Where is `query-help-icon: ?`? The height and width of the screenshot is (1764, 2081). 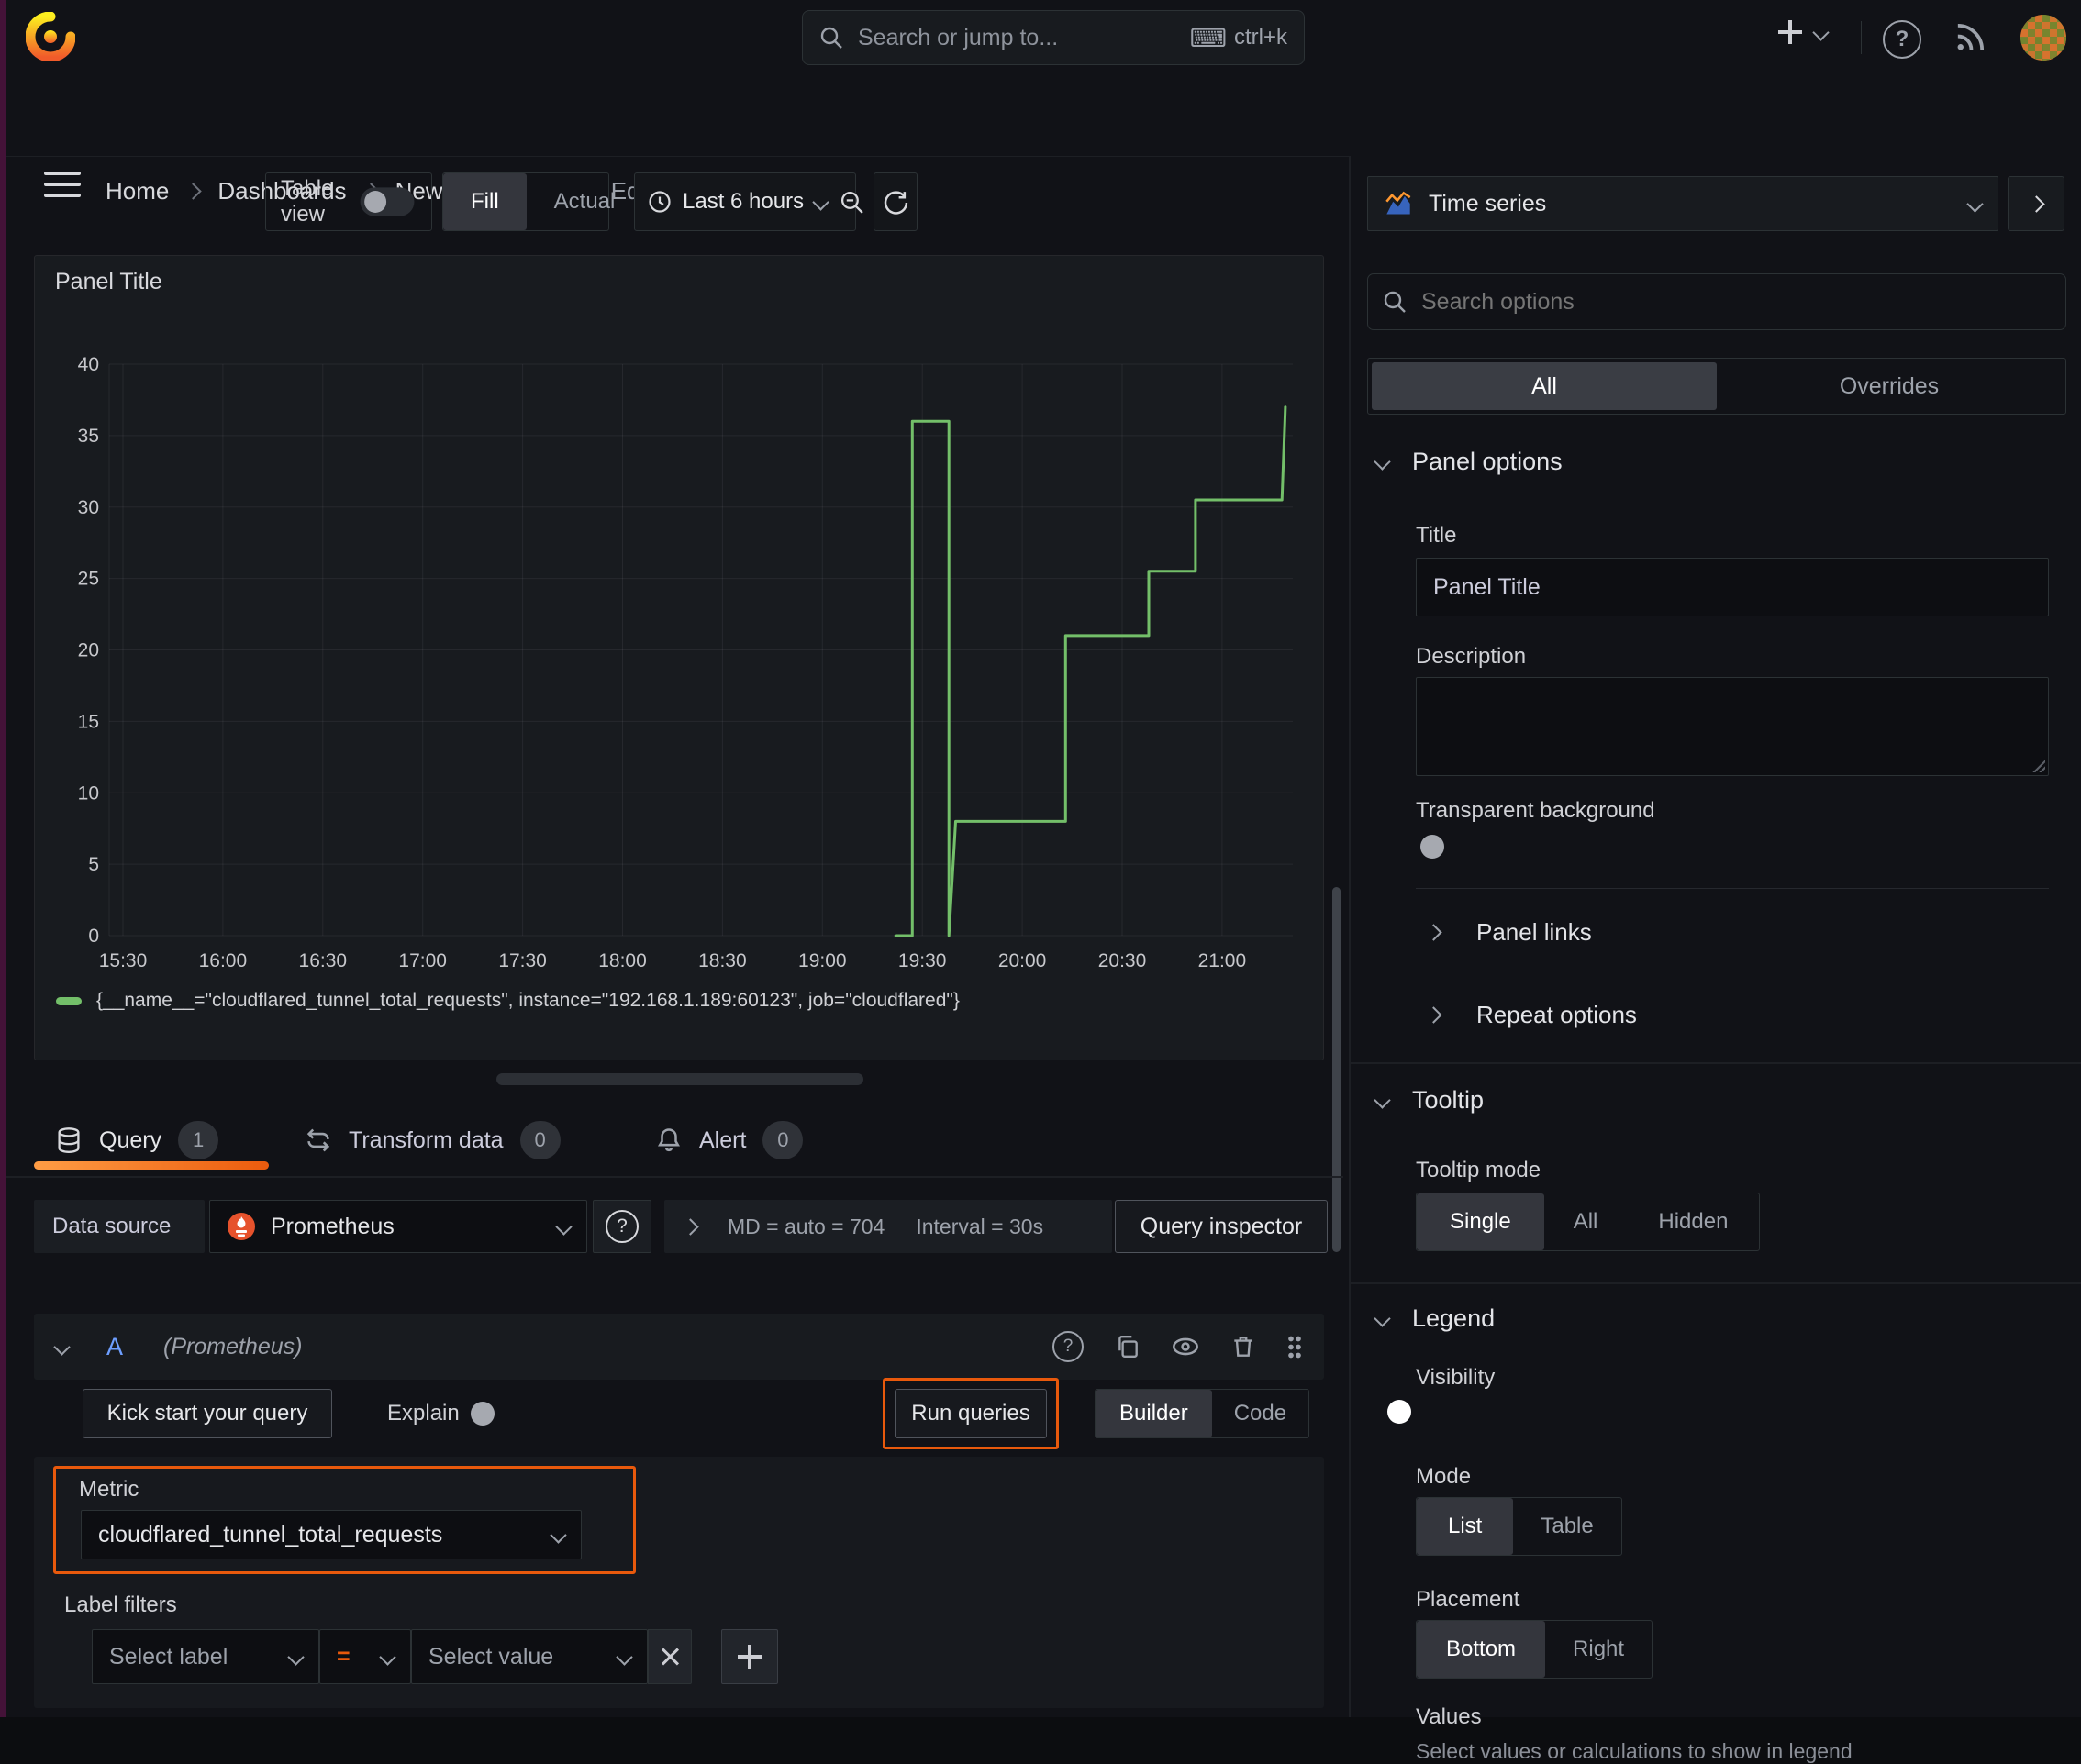
query-help-icon: ? is located at coordinates (1068, 1346).